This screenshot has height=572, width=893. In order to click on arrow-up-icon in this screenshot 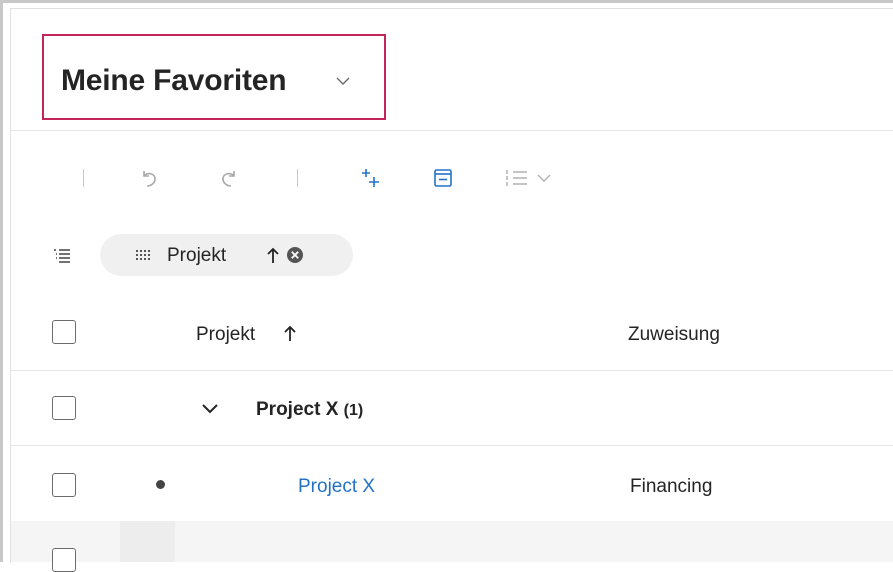, I will do `click(273, 255)`.